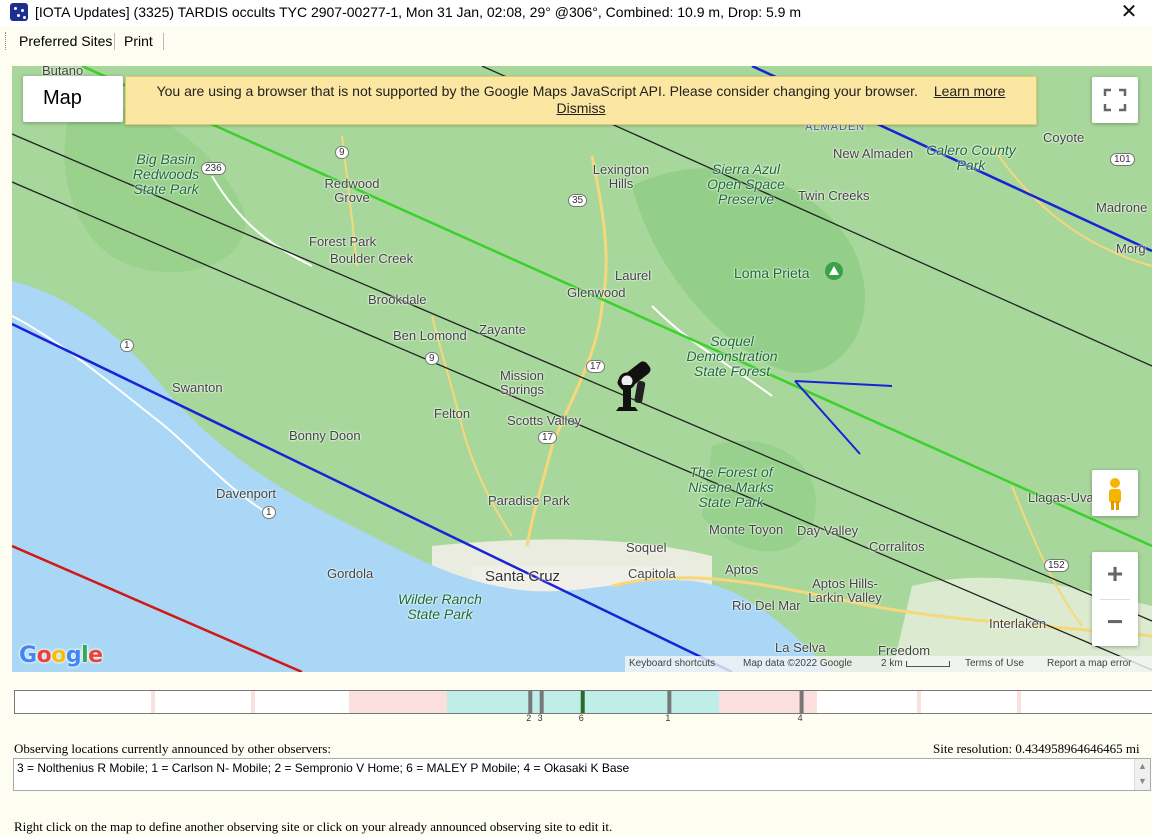  Describe the element at coordinates (772, 273) in the screenshot. I see `place-label: Loma Prieta` at that location.